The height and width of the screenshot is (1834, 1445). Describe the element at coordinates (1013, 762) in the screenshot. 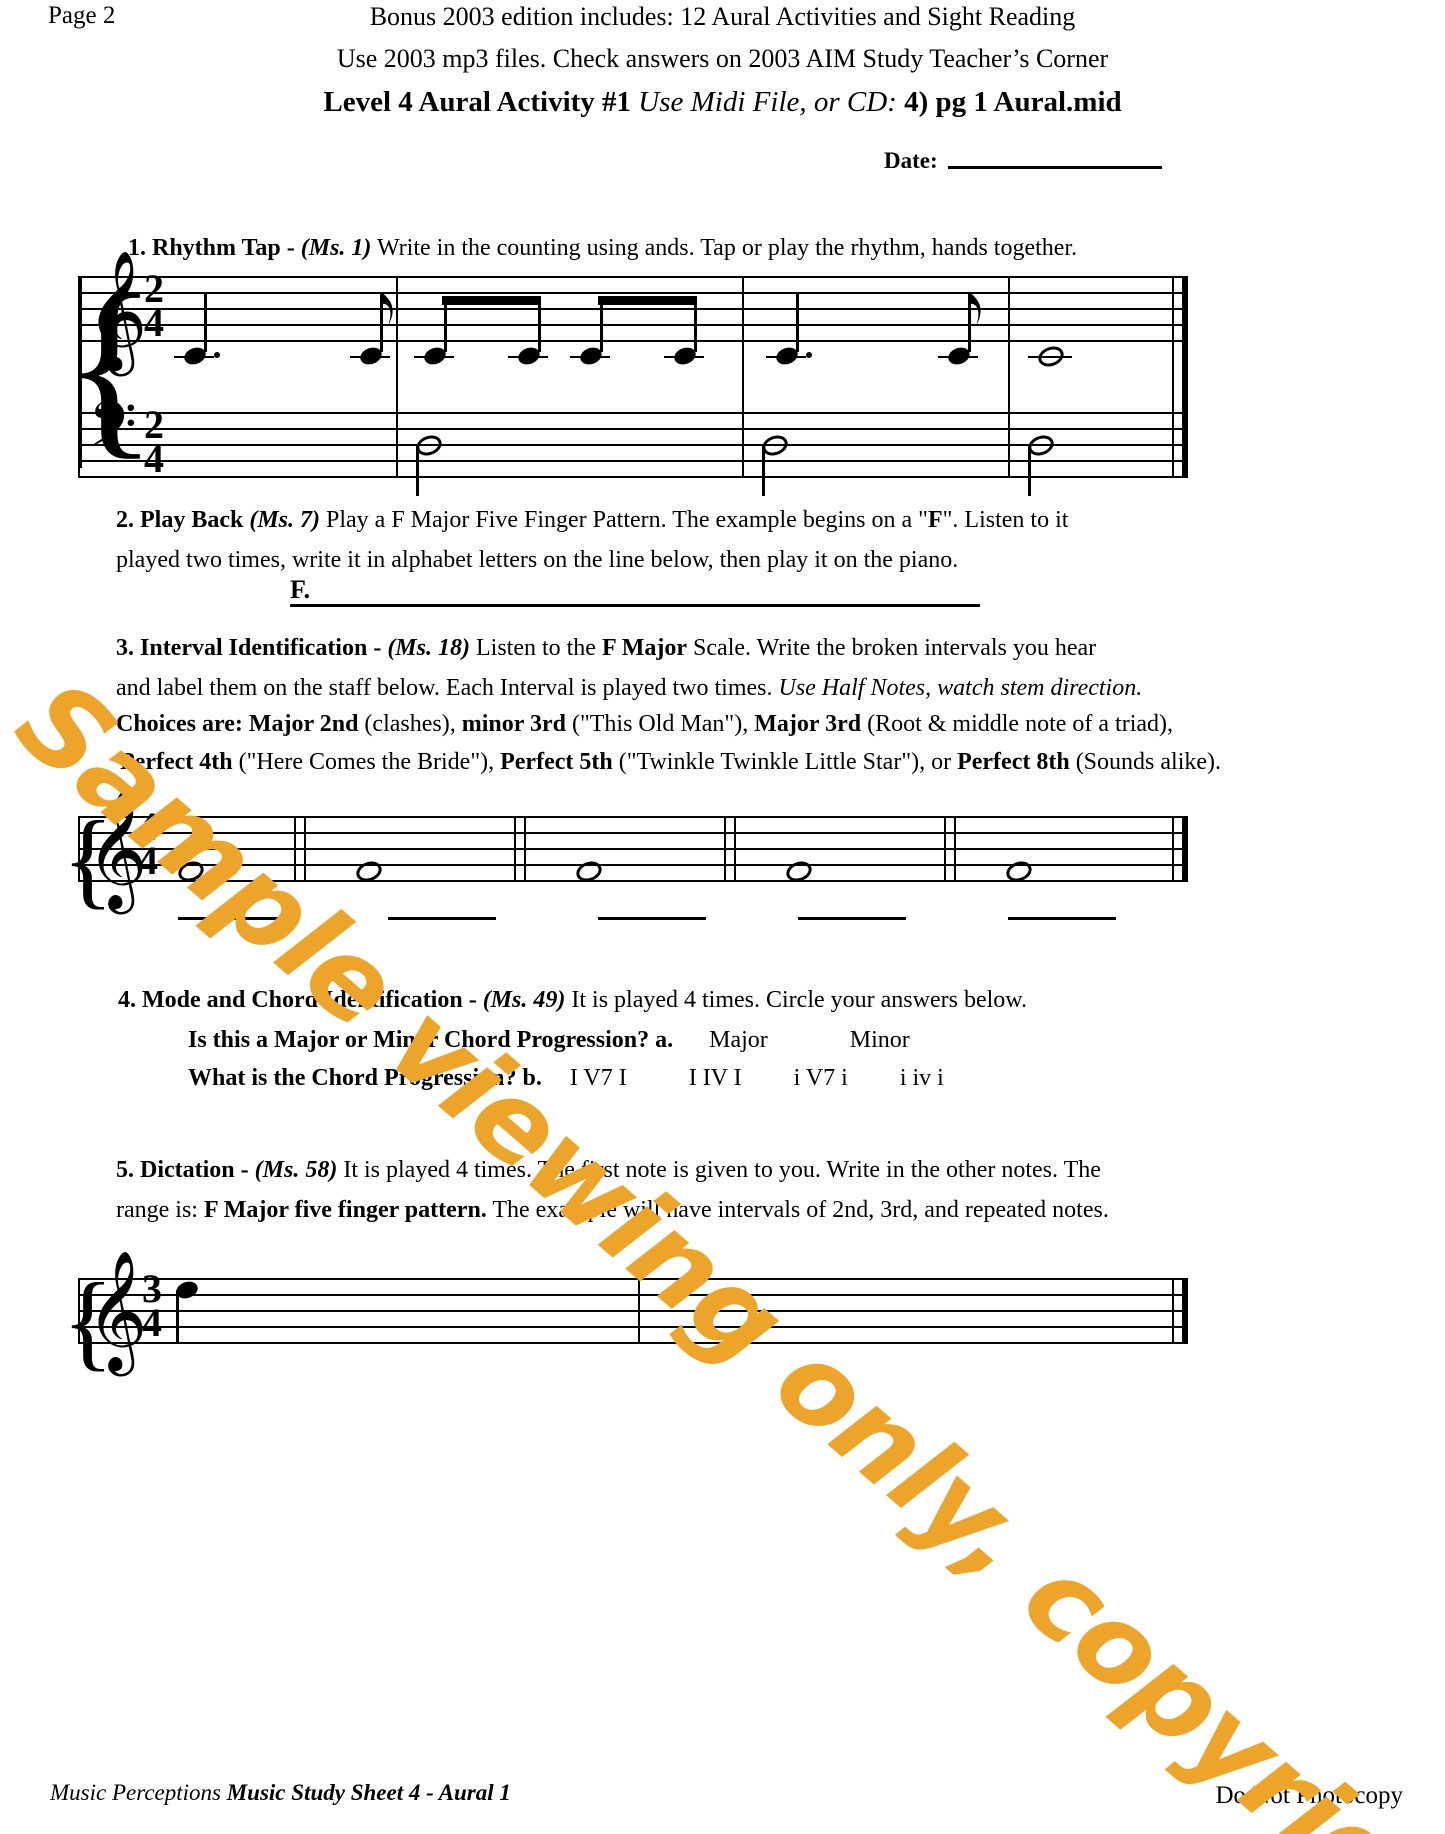

I see `choice-perfect-8th: Perfect 8th` at that location.